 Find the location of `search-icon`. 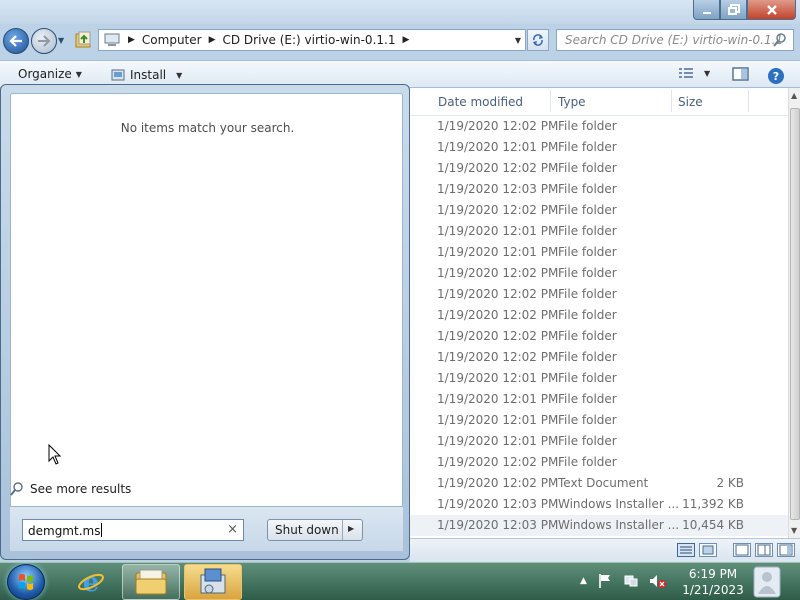

search-icon is located at coordinates (779, 40).